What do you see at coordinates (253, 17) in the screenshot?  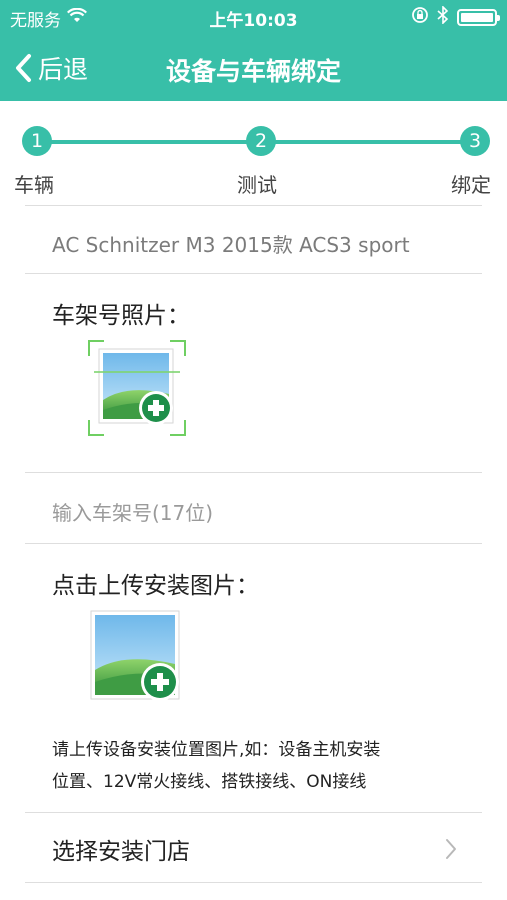 I see `status-bar: 无服务 上午10:03` at bounding box center [253, 17].